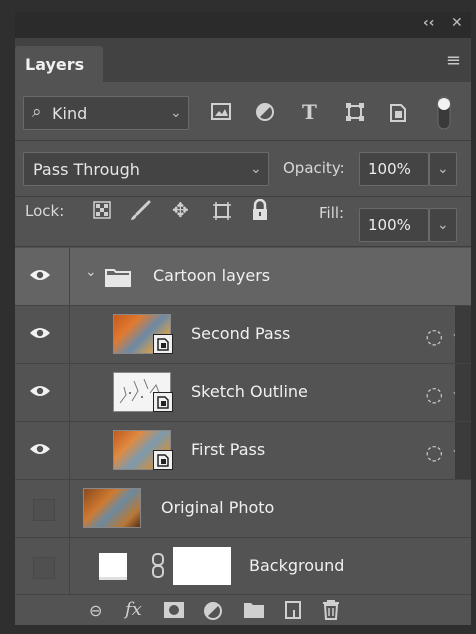 Image resolution: width=476 pixels, height=634 pixels. Describe the element at coordinates (254, 610) in the screenshot. I see `new-group-icon` at that location.